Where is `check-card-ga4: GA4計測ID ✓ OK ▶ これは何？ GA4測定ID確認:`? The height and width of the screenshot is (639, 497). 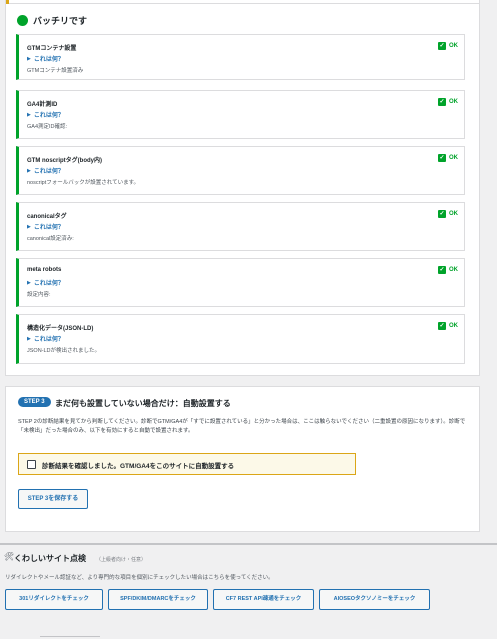
check-card-ga4: GA4計測ID ✓ OK ▶ これは何？ GA4測定ID確認: is located at coordinates (240, 114).